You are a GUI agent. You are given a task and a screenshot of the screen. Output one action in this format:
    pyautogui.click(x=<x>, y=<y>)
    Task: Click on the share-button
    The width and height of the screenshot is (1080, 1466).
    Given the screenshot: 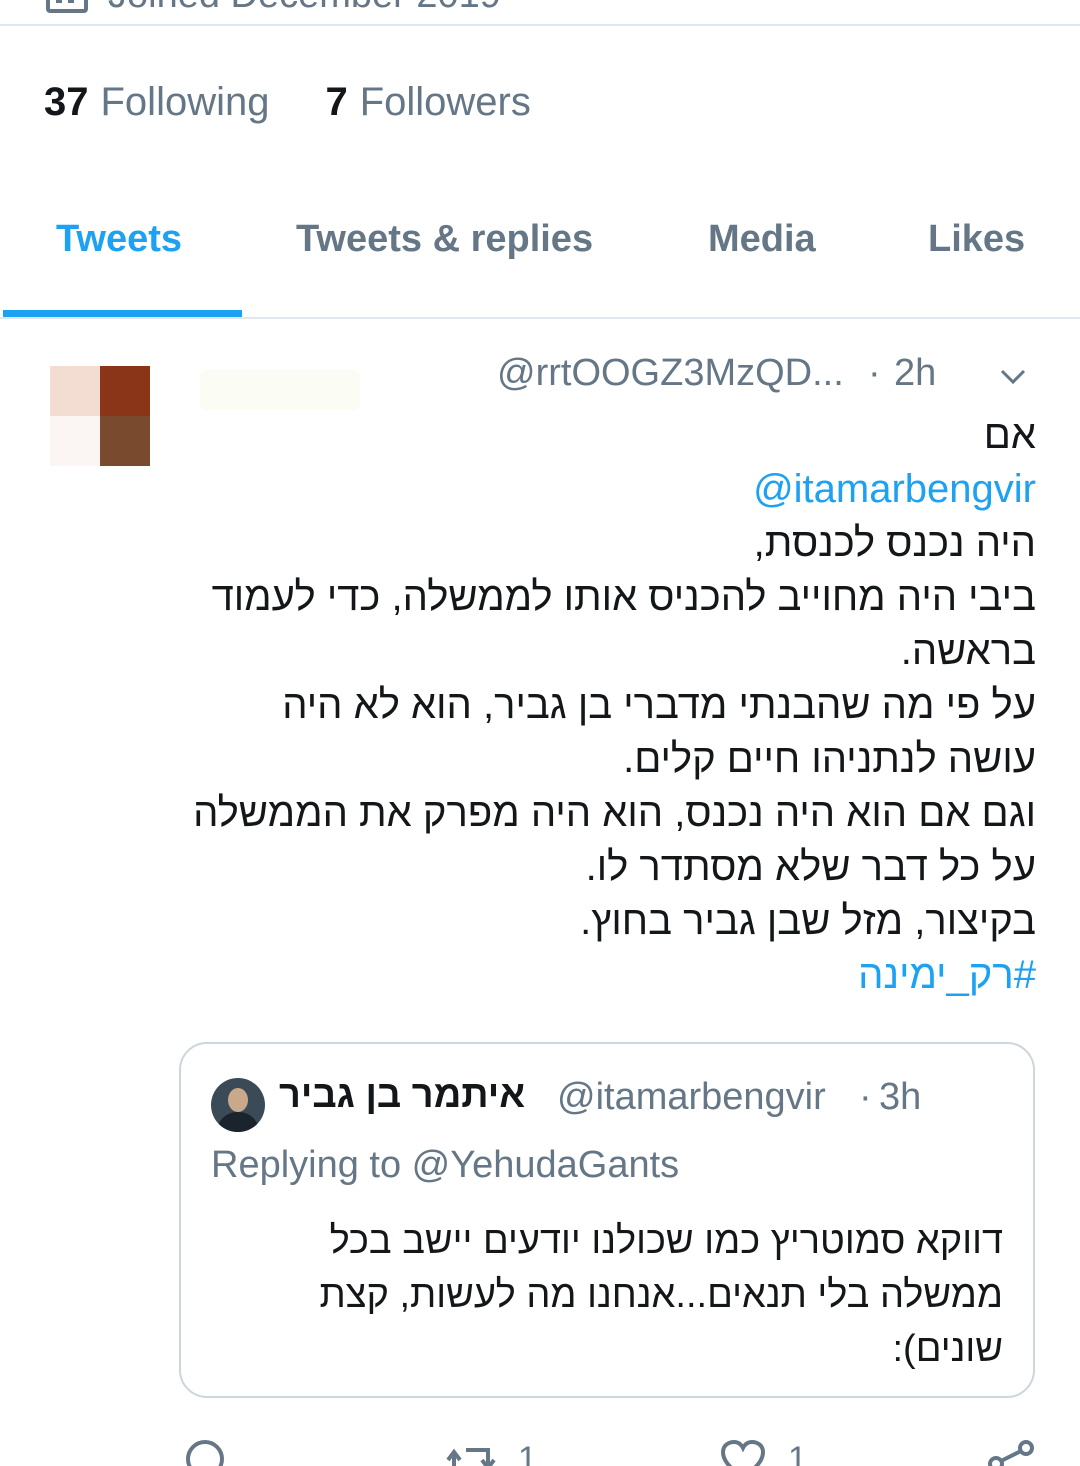 What is the action you would take?
    pyautogui.click(x=1010, y=1453)
    